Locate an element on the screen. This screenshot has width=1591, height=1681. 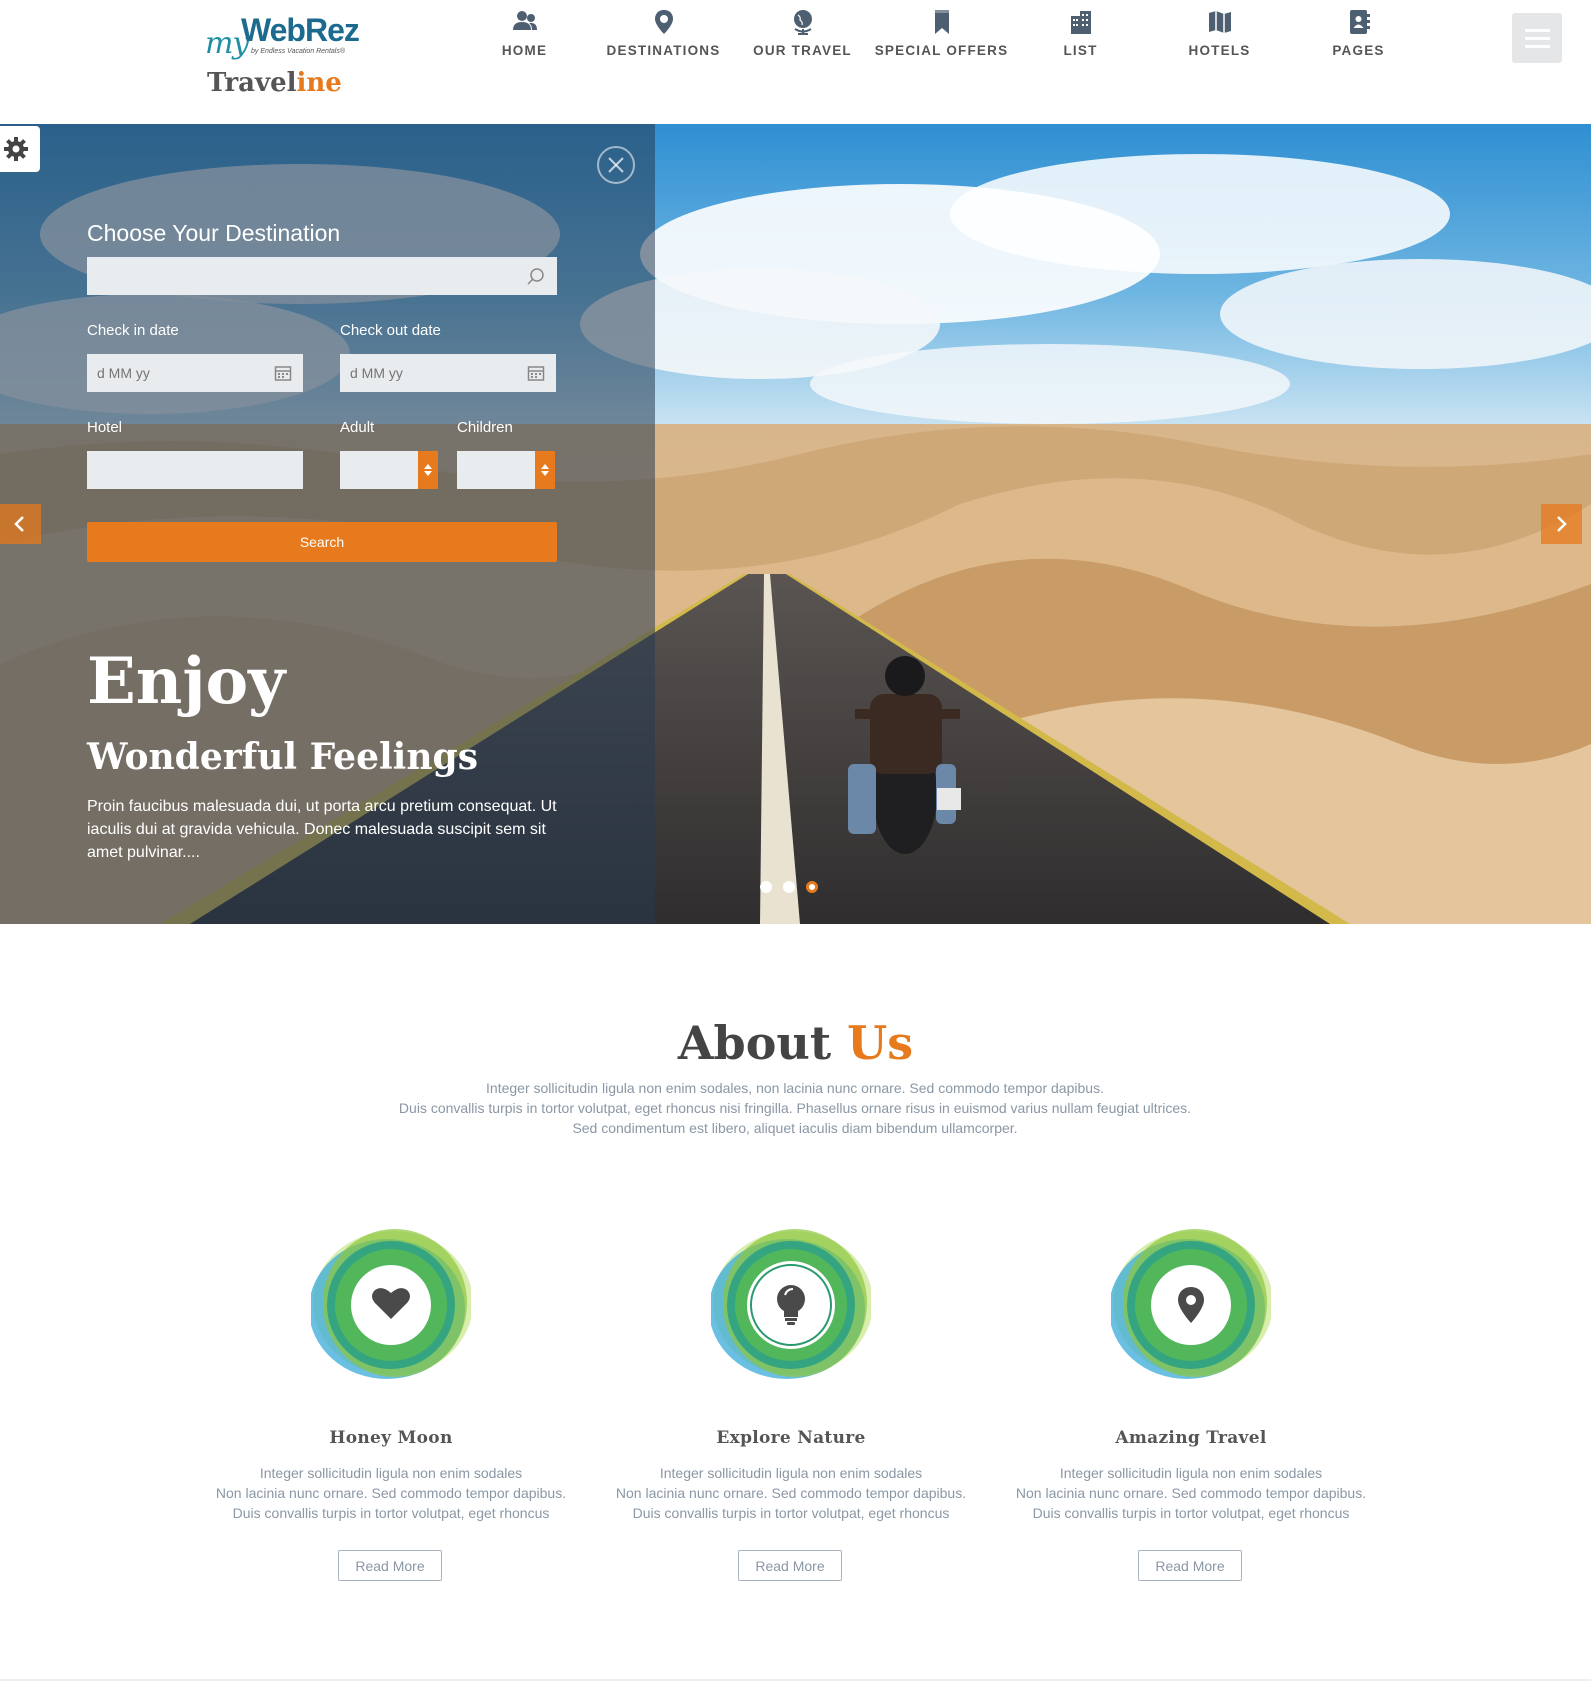
hotel-label: Hotel is located at coordinates (105, 427).